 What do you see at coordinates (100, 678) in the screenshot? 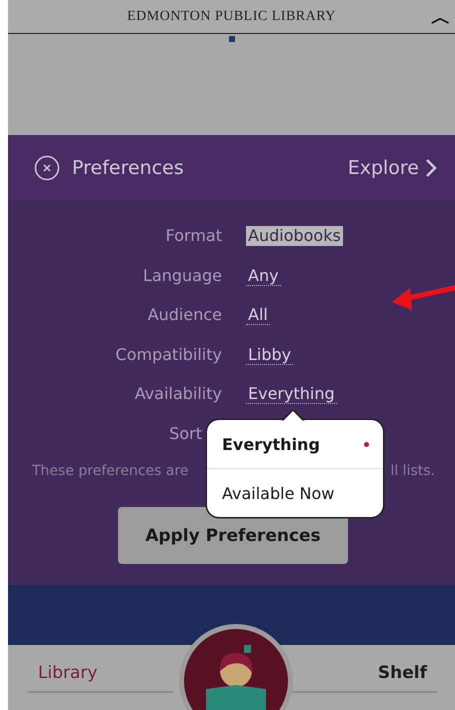
I see `nav-tab: Library` at bounding box center [100, 678].